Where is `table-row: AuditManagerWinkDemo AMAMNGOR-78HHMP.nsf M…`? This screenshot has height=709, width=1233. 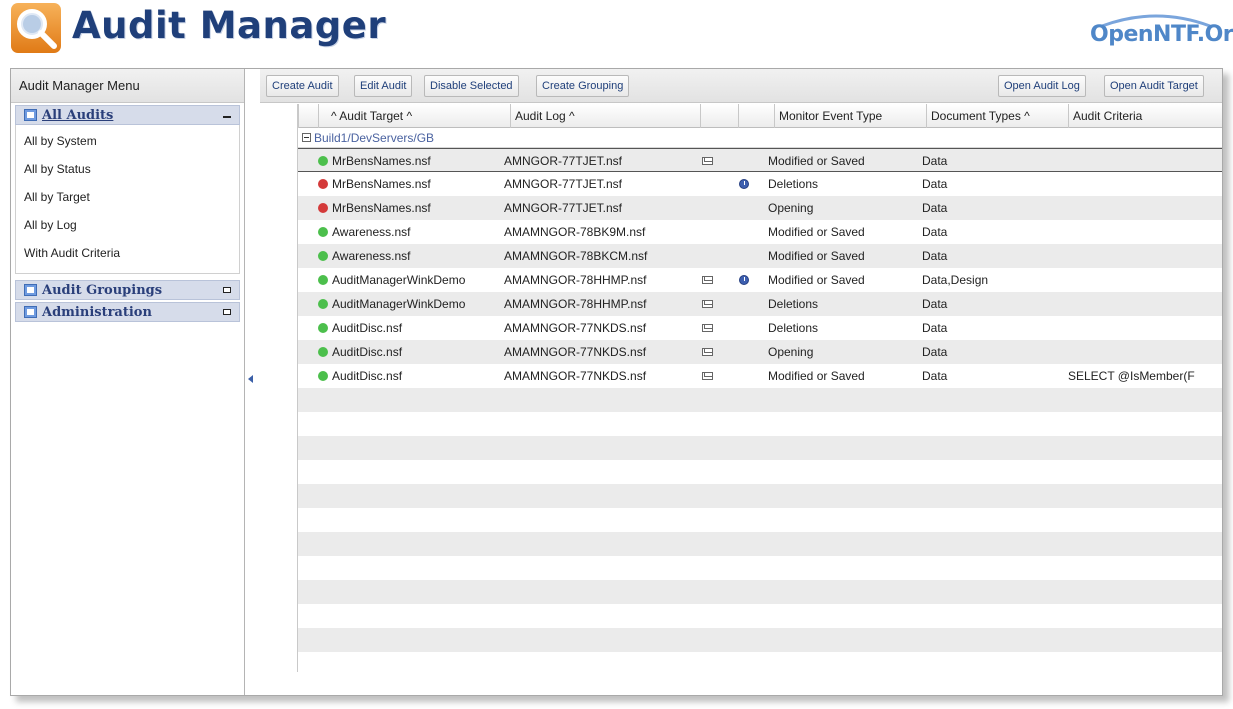
table-row: AuditManagerWinkDemo AMAMNGOR-78HHMP.nsf M… is located at coordinates (760, 280).